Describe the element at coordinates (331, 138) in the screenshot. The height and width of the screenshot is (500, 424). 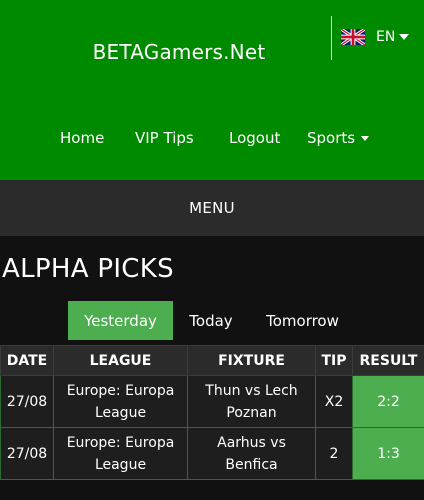
I see `nav-item-sports-label: Sports` at that location.